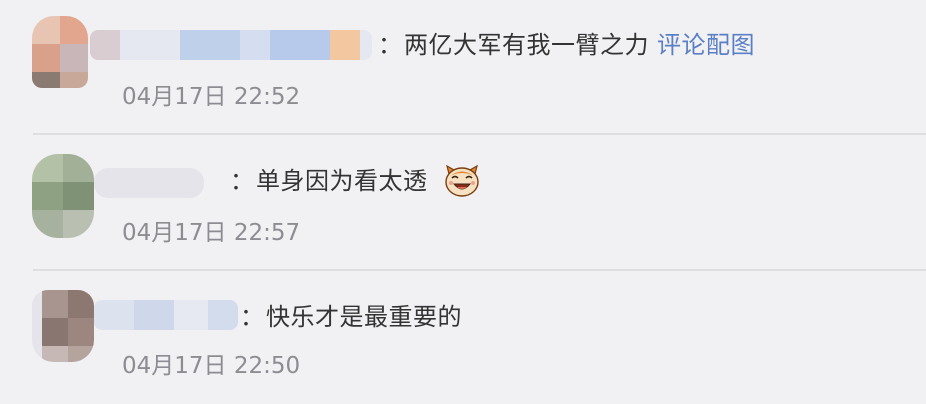  What do you see at coordinates (211, 233) in the screenshot?
I see `comment-timestamp: 04月17日 22:57` at bounding box center [211, 233].